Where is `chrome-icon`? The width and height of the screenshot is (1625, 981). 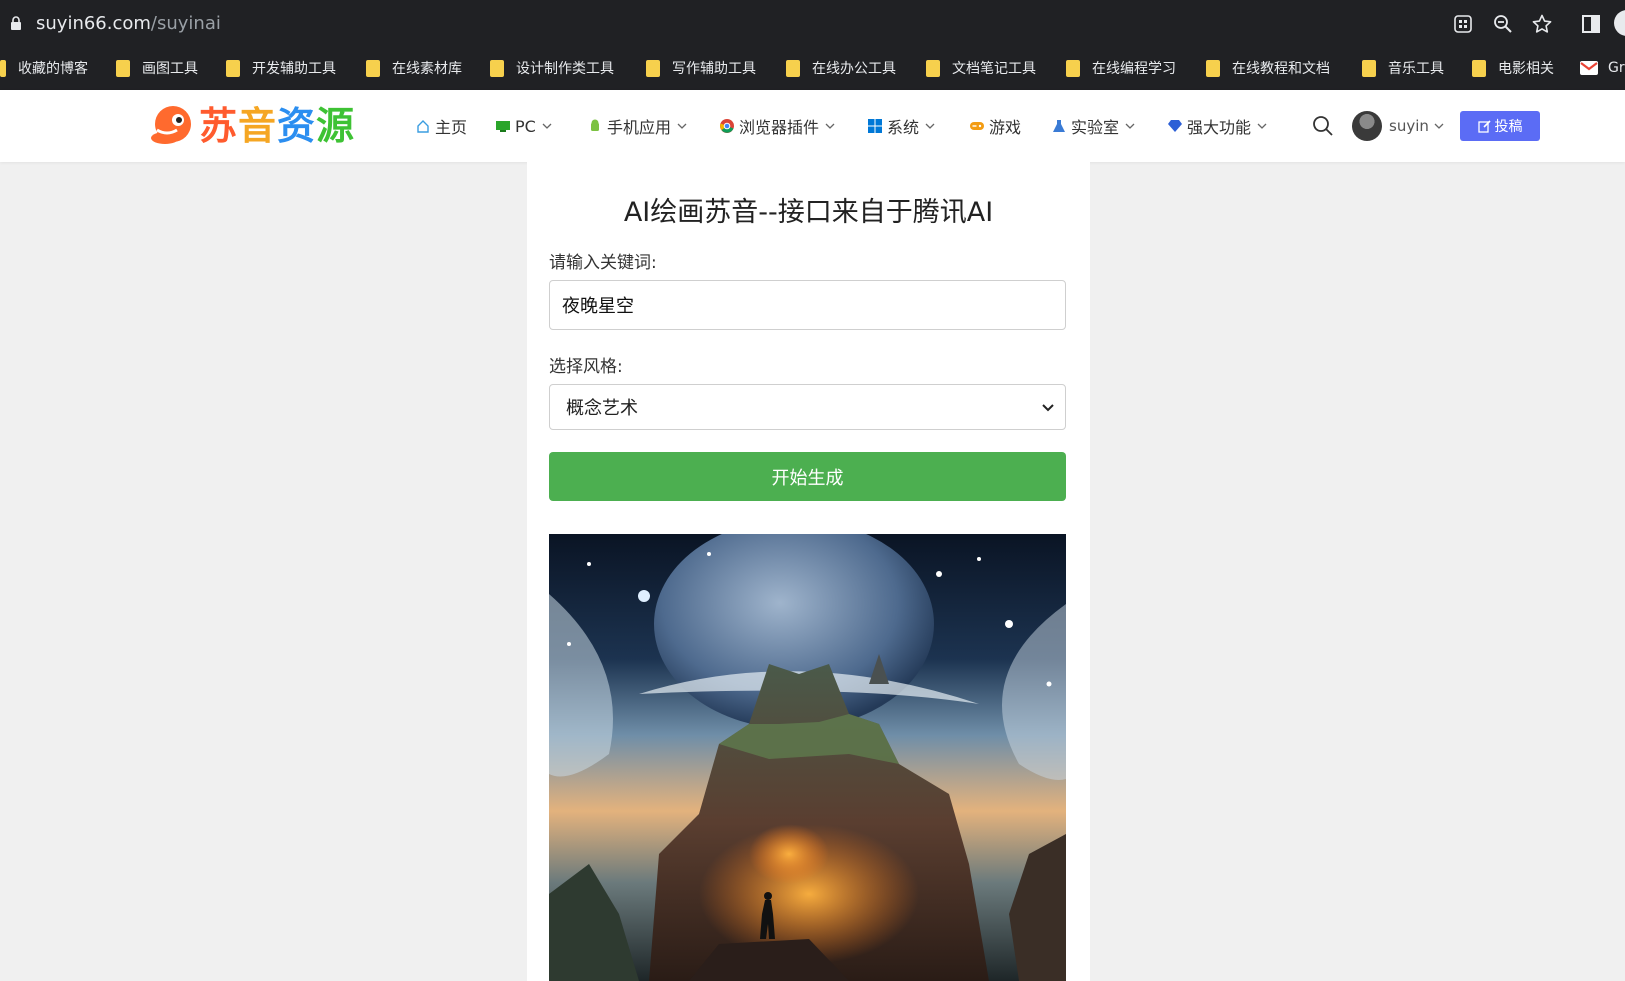 chrome-icon is located at coordinates (727, 126).